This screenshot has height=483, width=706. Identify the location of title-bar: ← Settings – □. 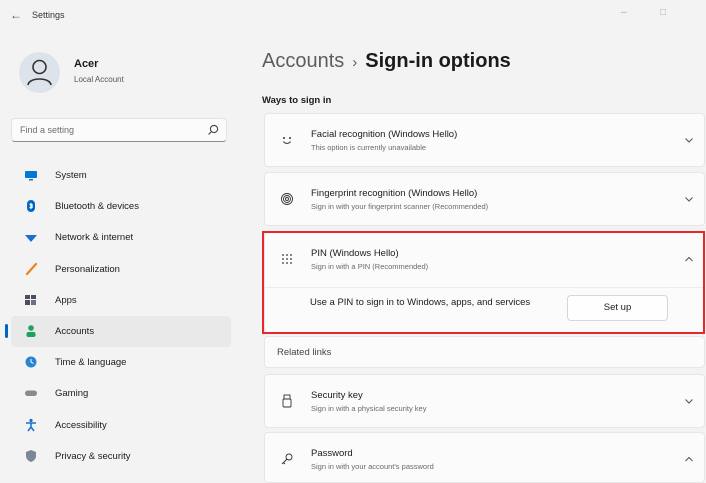
(353, 16).